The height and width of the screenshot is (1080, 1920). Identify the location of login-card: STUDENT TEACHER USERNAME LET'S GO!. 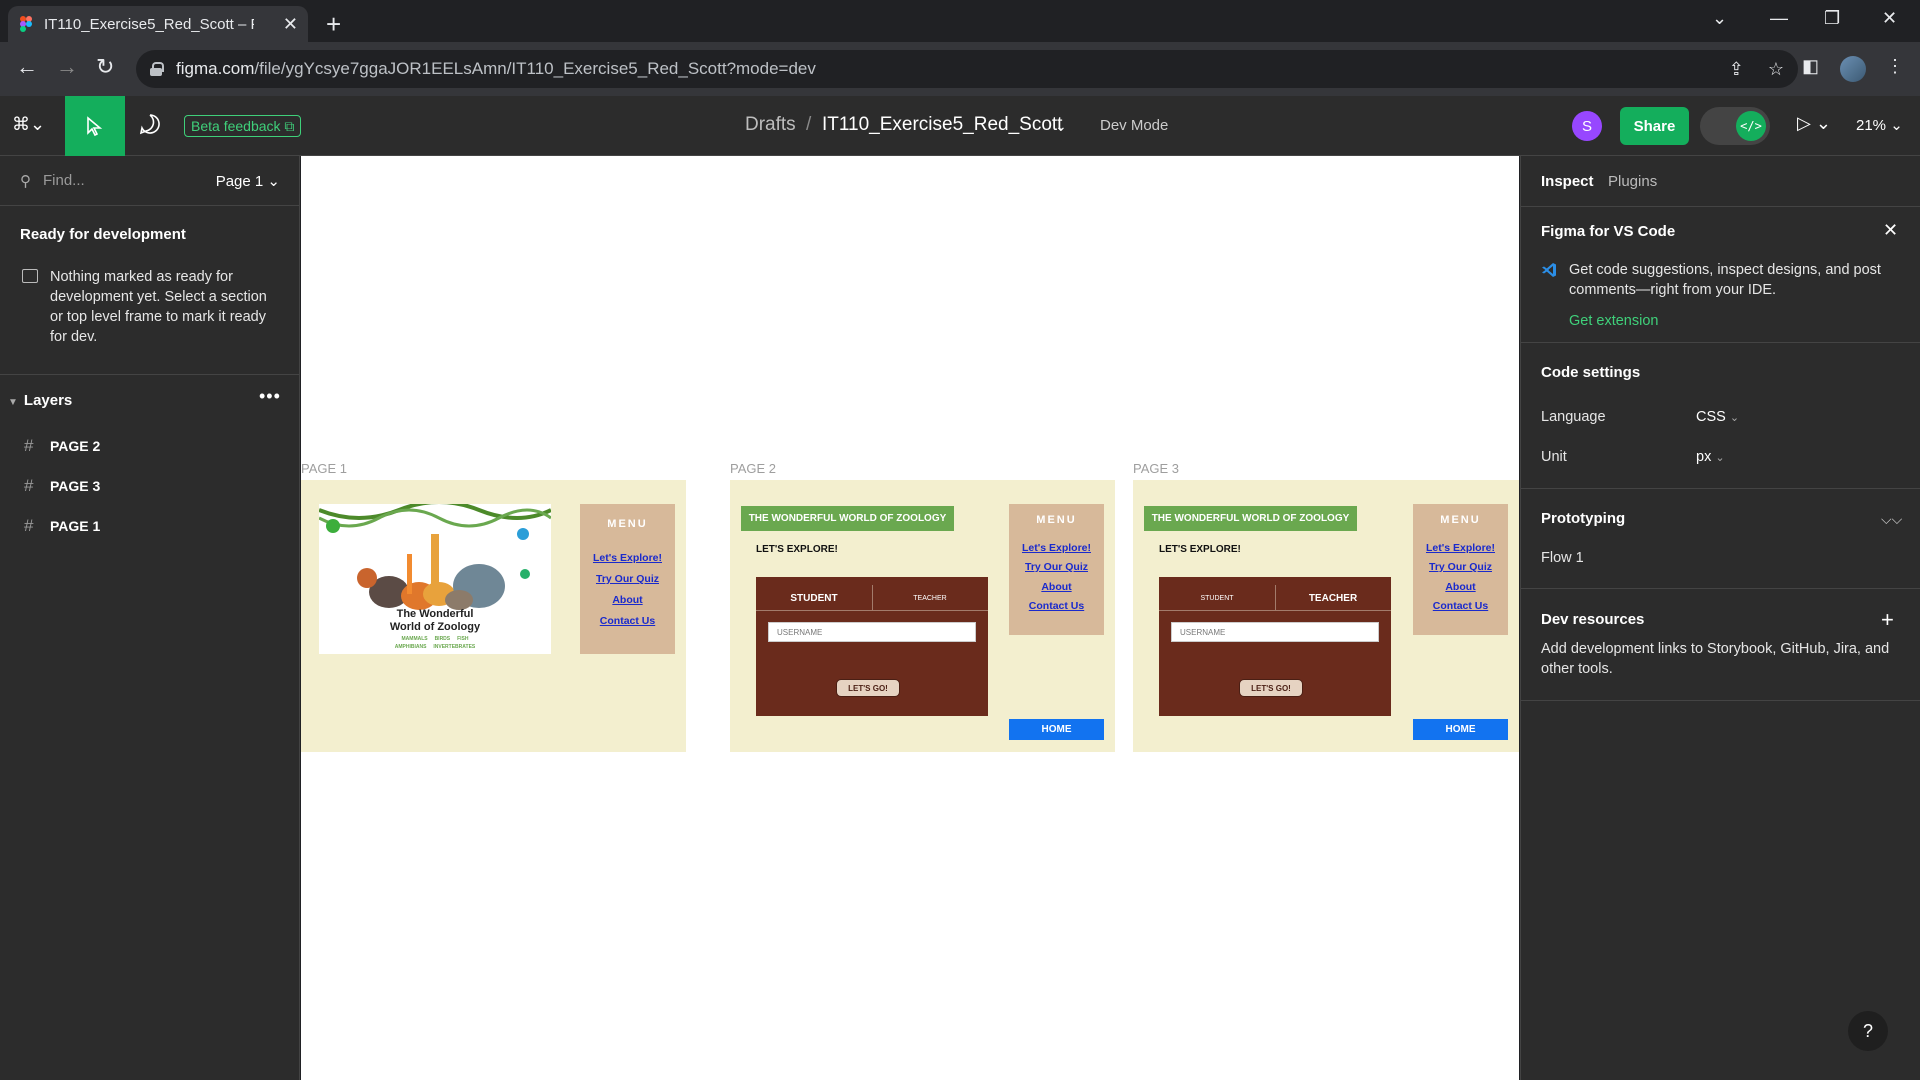
(1275, 646).